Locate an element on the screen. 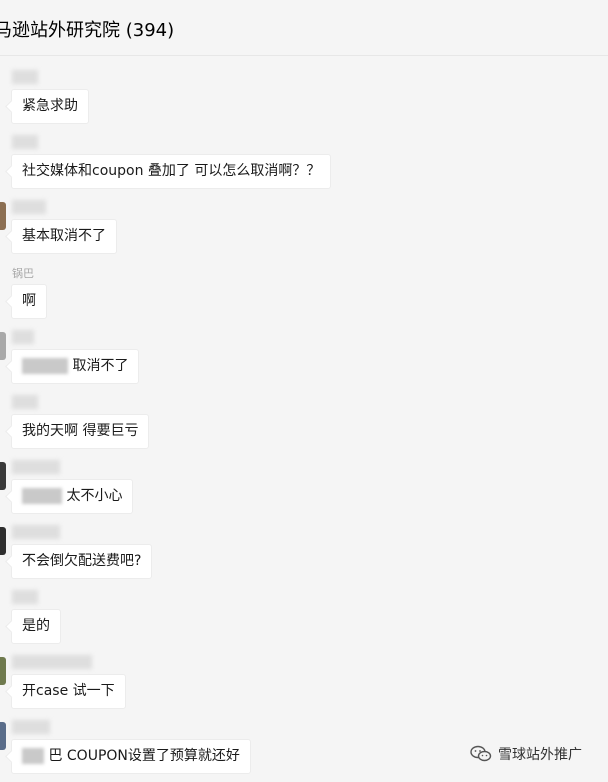 The width and height of the screenshot is (608, 782). message-text: 基本取消不了 is located at coordinates (64, 236).